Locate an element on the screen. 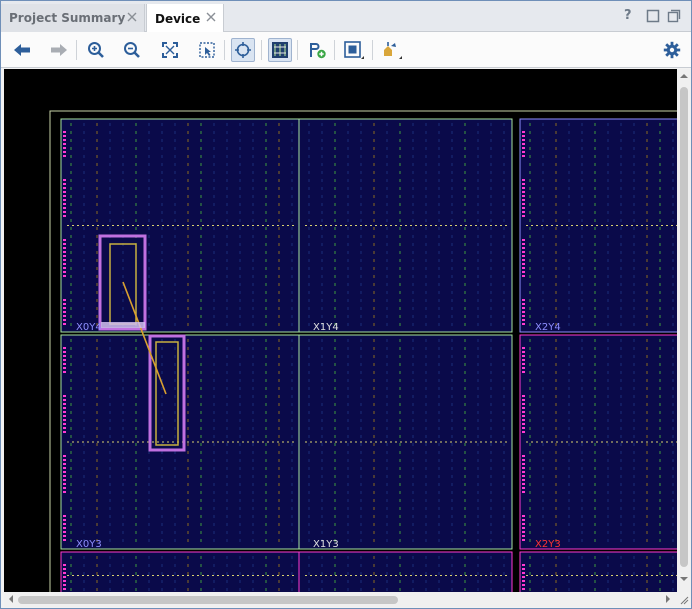 The height and width of the screenshot is (609, 692). tab-device: Device is located at coordinates (185, 18).